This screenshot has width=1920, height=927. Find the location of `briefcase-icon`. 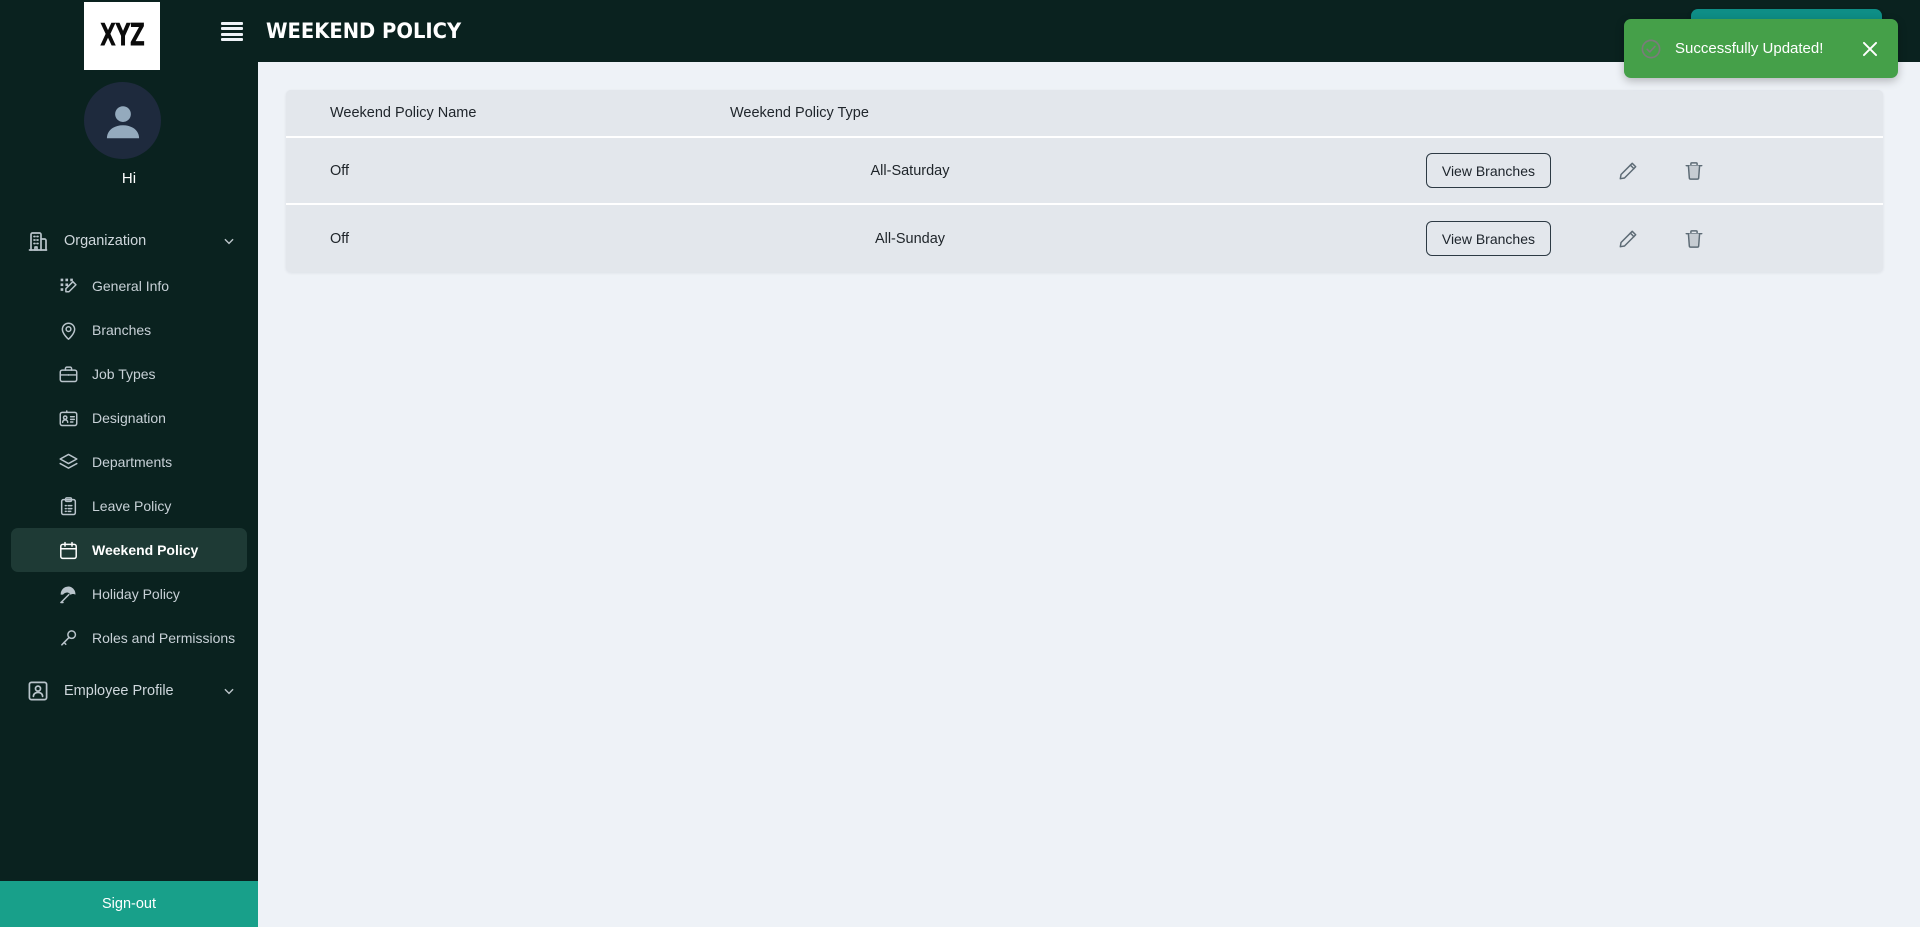

briefcase-icon is located at coordinates (68, 374).